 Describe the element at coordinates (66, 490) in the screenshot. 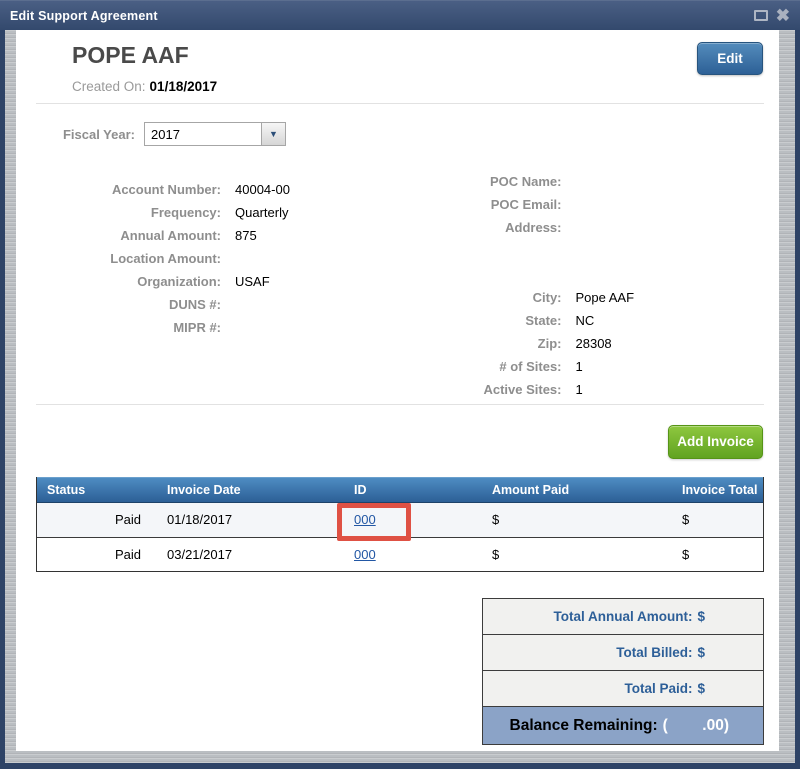

I see `column-header-status: Status` at that location.